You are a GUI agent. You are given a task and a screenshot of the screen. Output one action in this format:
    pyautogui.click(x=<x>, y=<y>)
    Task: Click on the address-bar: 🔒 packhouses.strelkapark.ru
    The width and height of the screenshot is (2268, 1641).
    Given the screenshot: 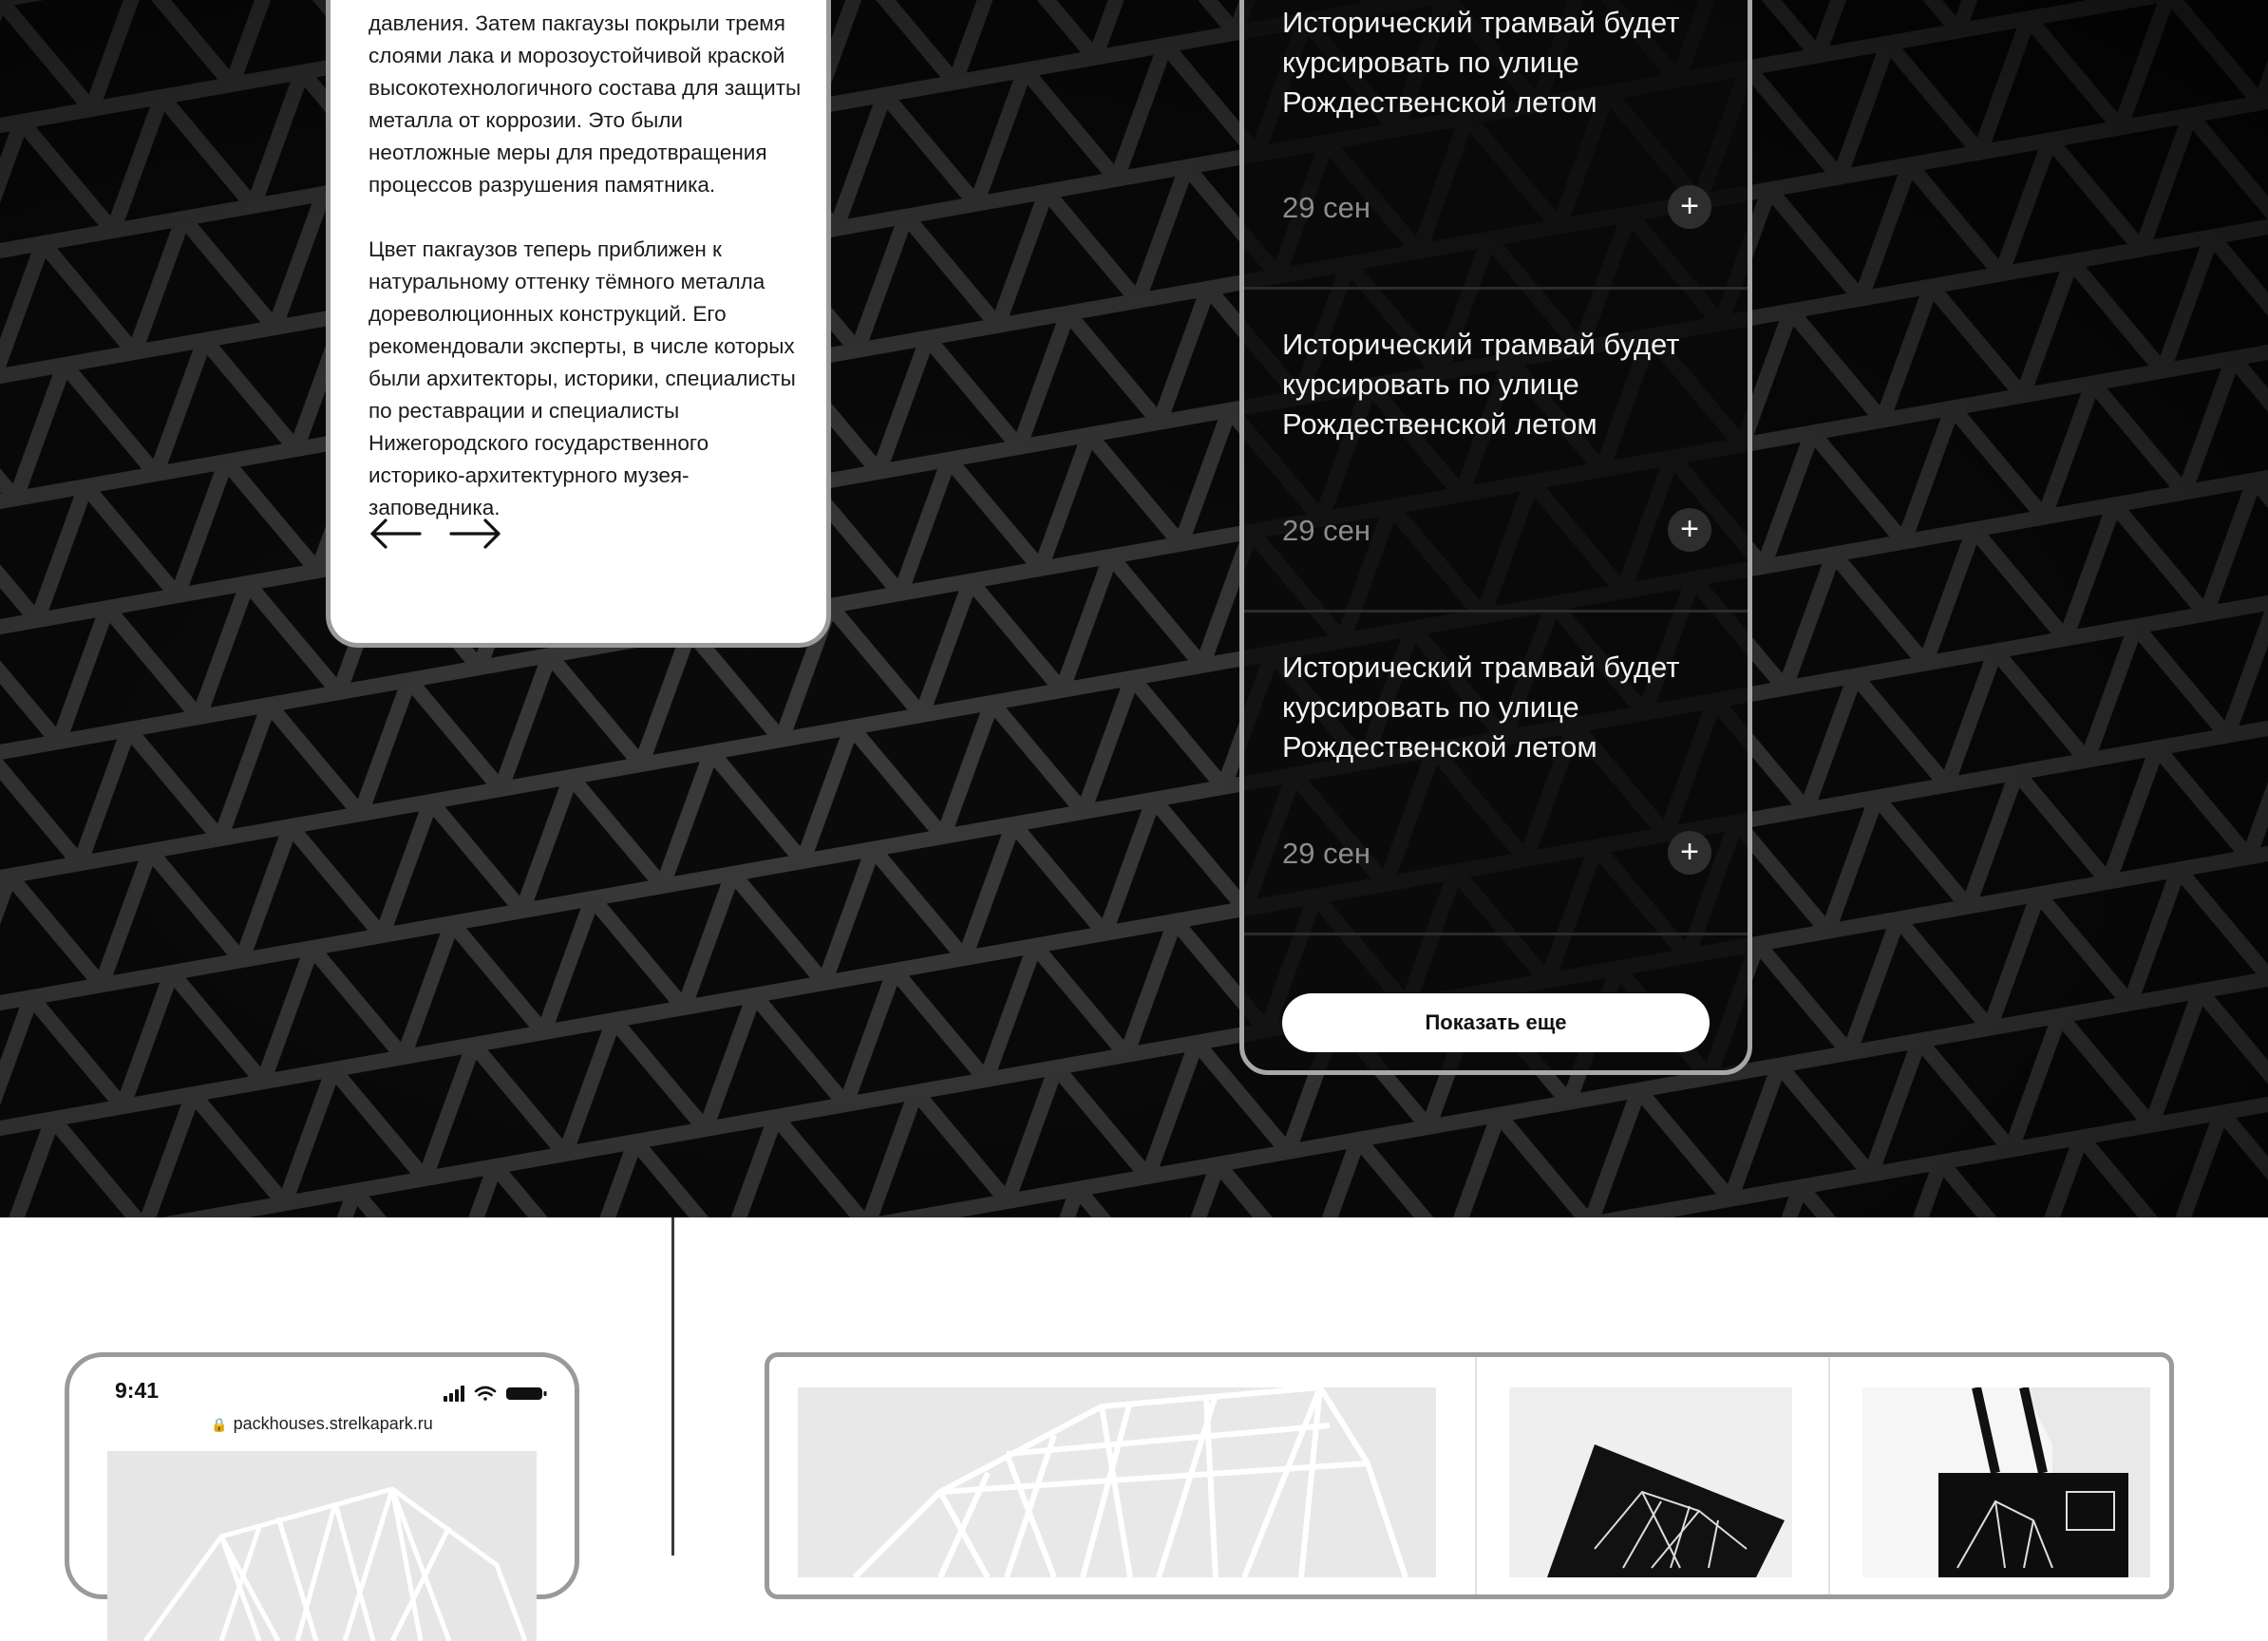 What is the action you would take?
    pyautogui.click(x=322, y=1424)
    